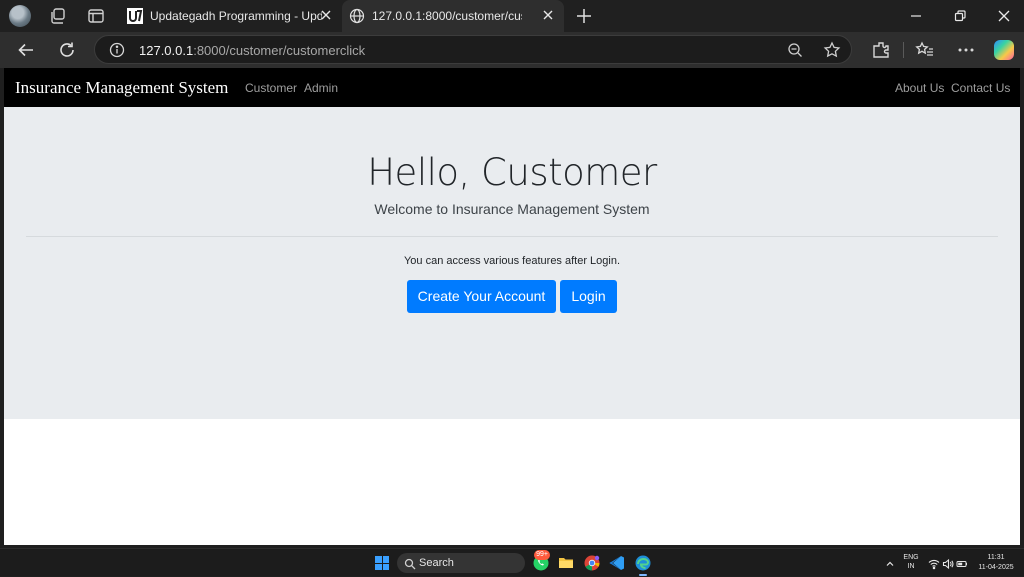 The width and height of the screenshot is (1024, 577). Describe the element at coordinates (461, 563) in the screenshot. I see `taskbar-search: Search` at that location.